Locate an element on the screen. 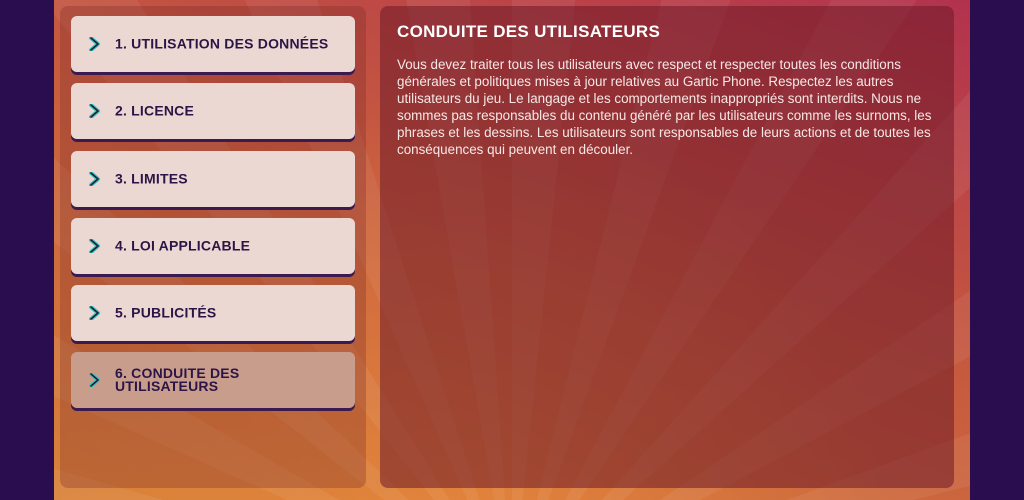  menu-item-label: 4. LOI APPLICABLE is located at coordinates (183, 245).